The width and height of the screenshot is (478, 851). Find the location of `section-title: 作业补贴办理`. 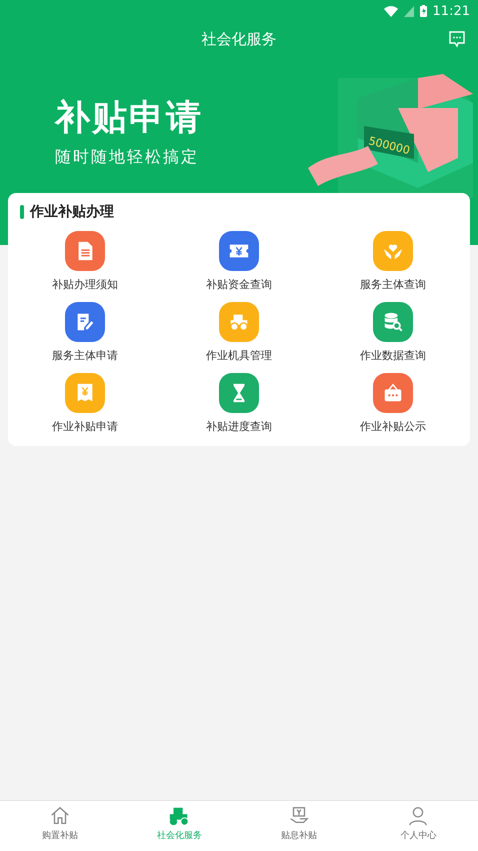

section-title: 作业补贴办理 is located at coordinates (72, 212).